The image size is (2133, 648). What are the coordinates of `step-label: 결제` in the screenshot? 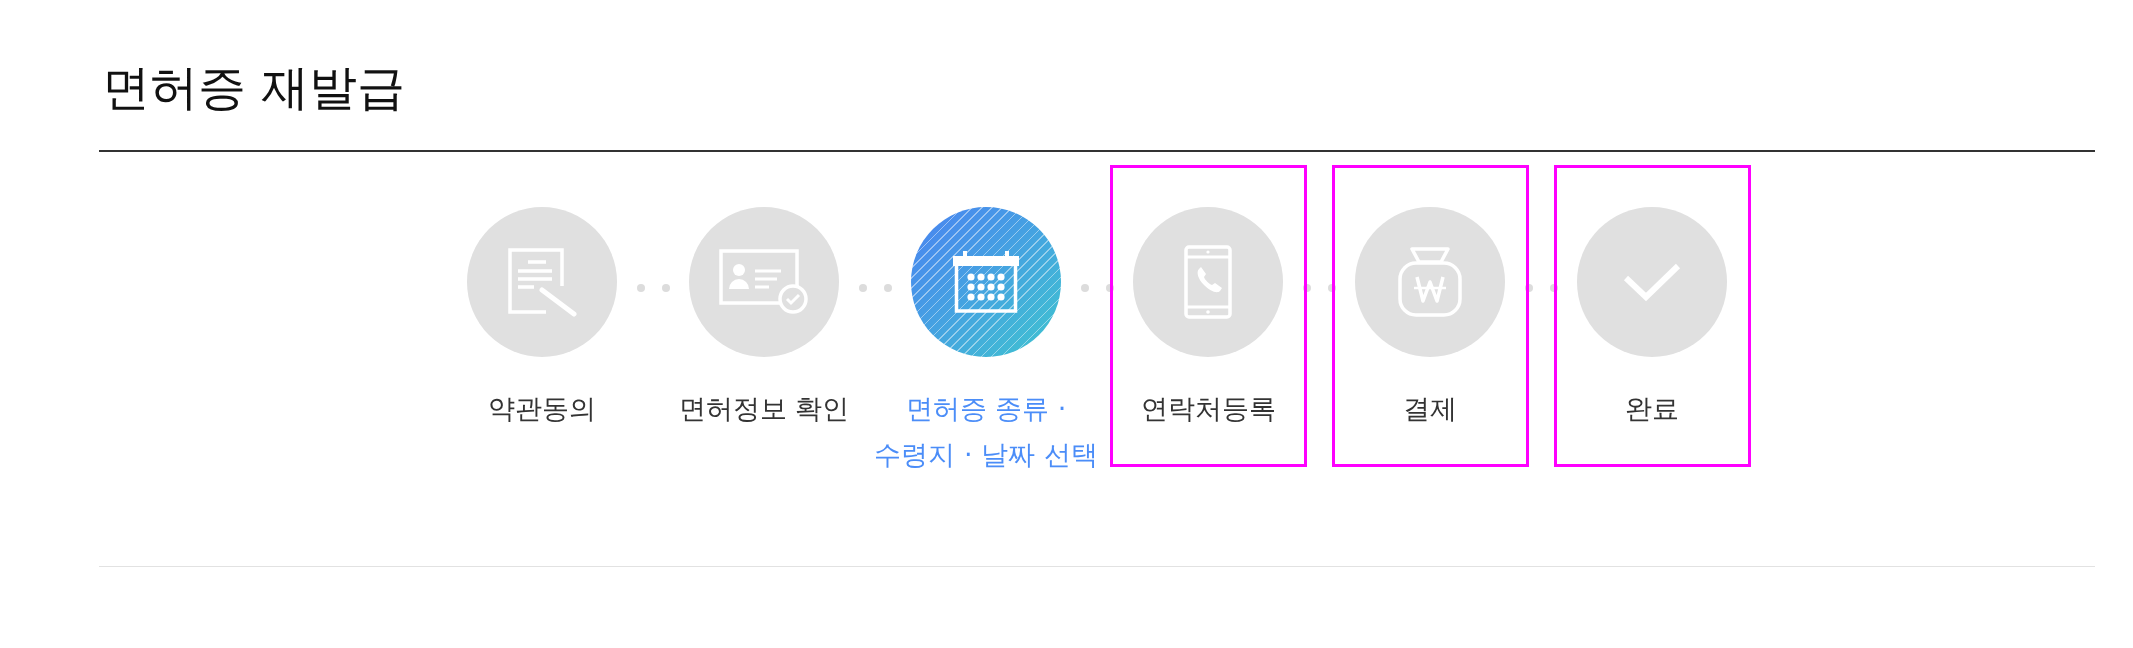 It's located at (1430, 409).